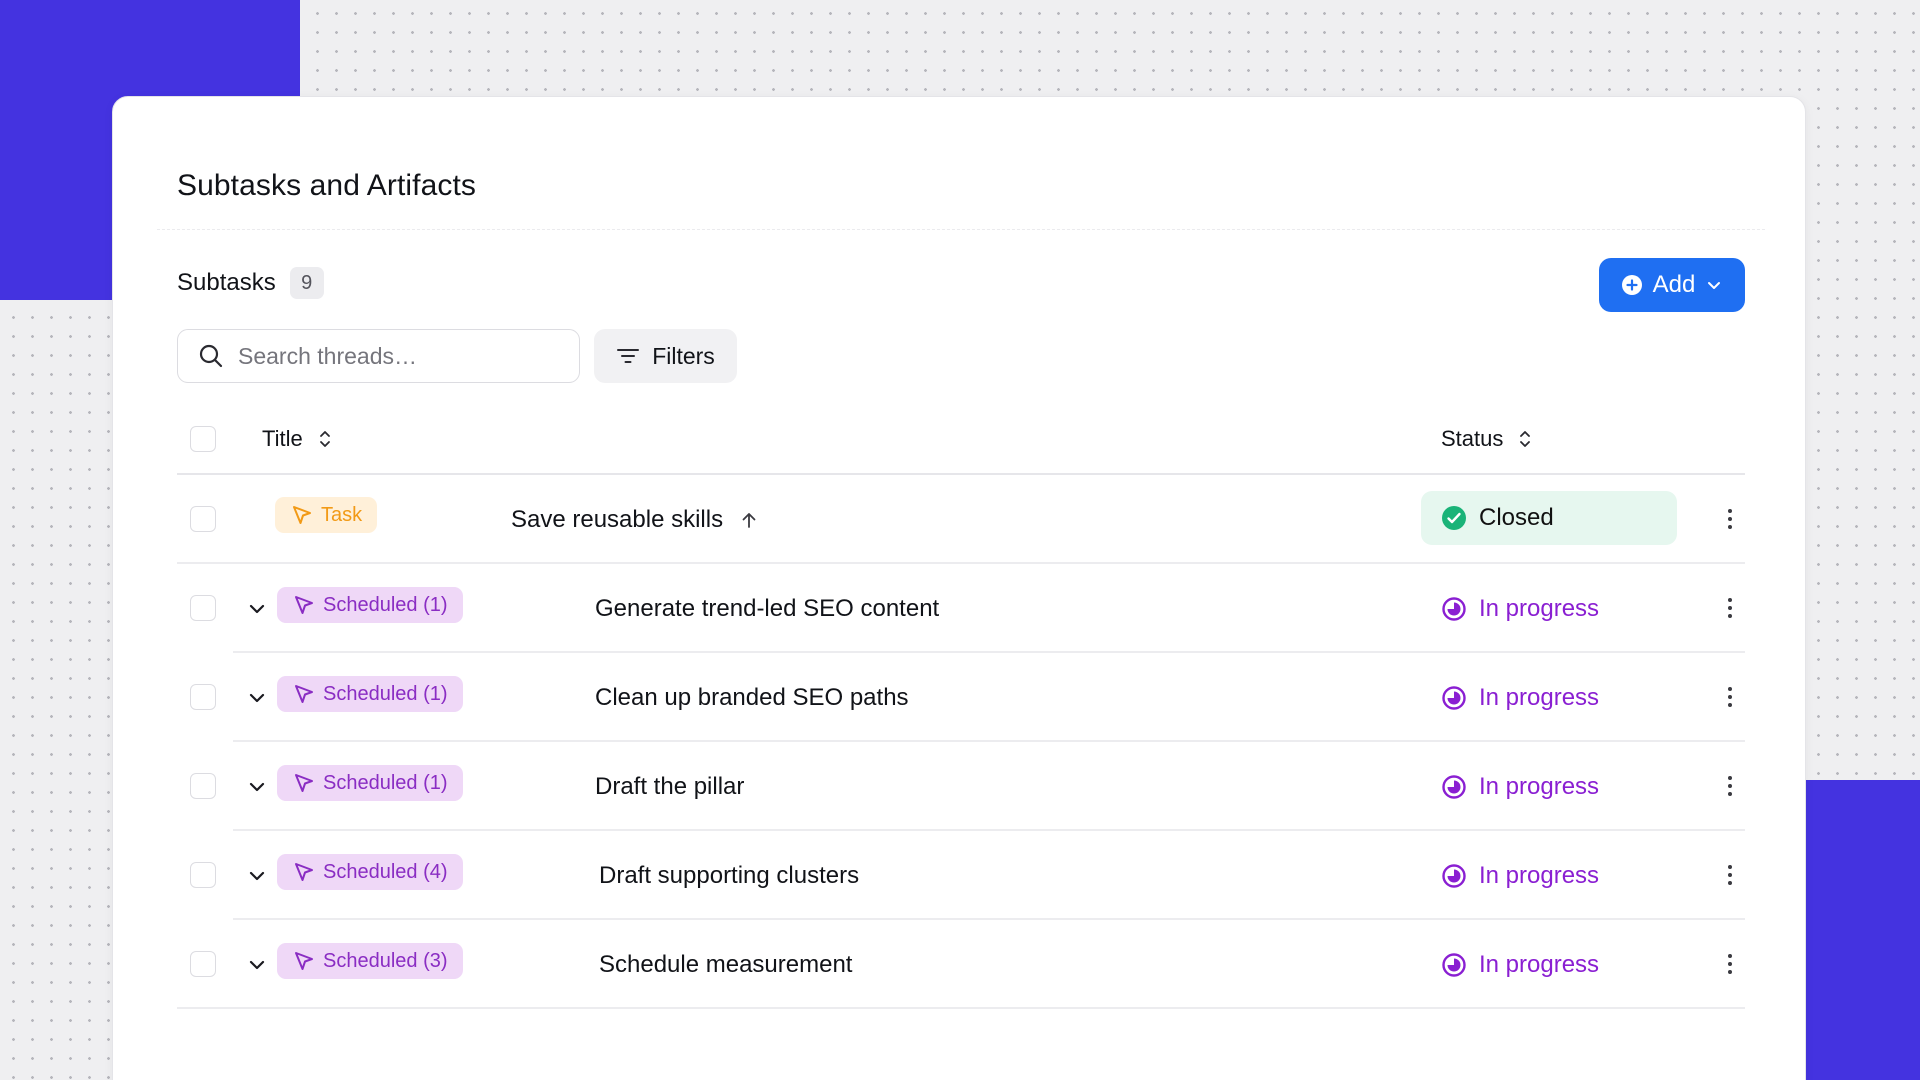  I want to click on check-circle-icon, so click(1454, 518).